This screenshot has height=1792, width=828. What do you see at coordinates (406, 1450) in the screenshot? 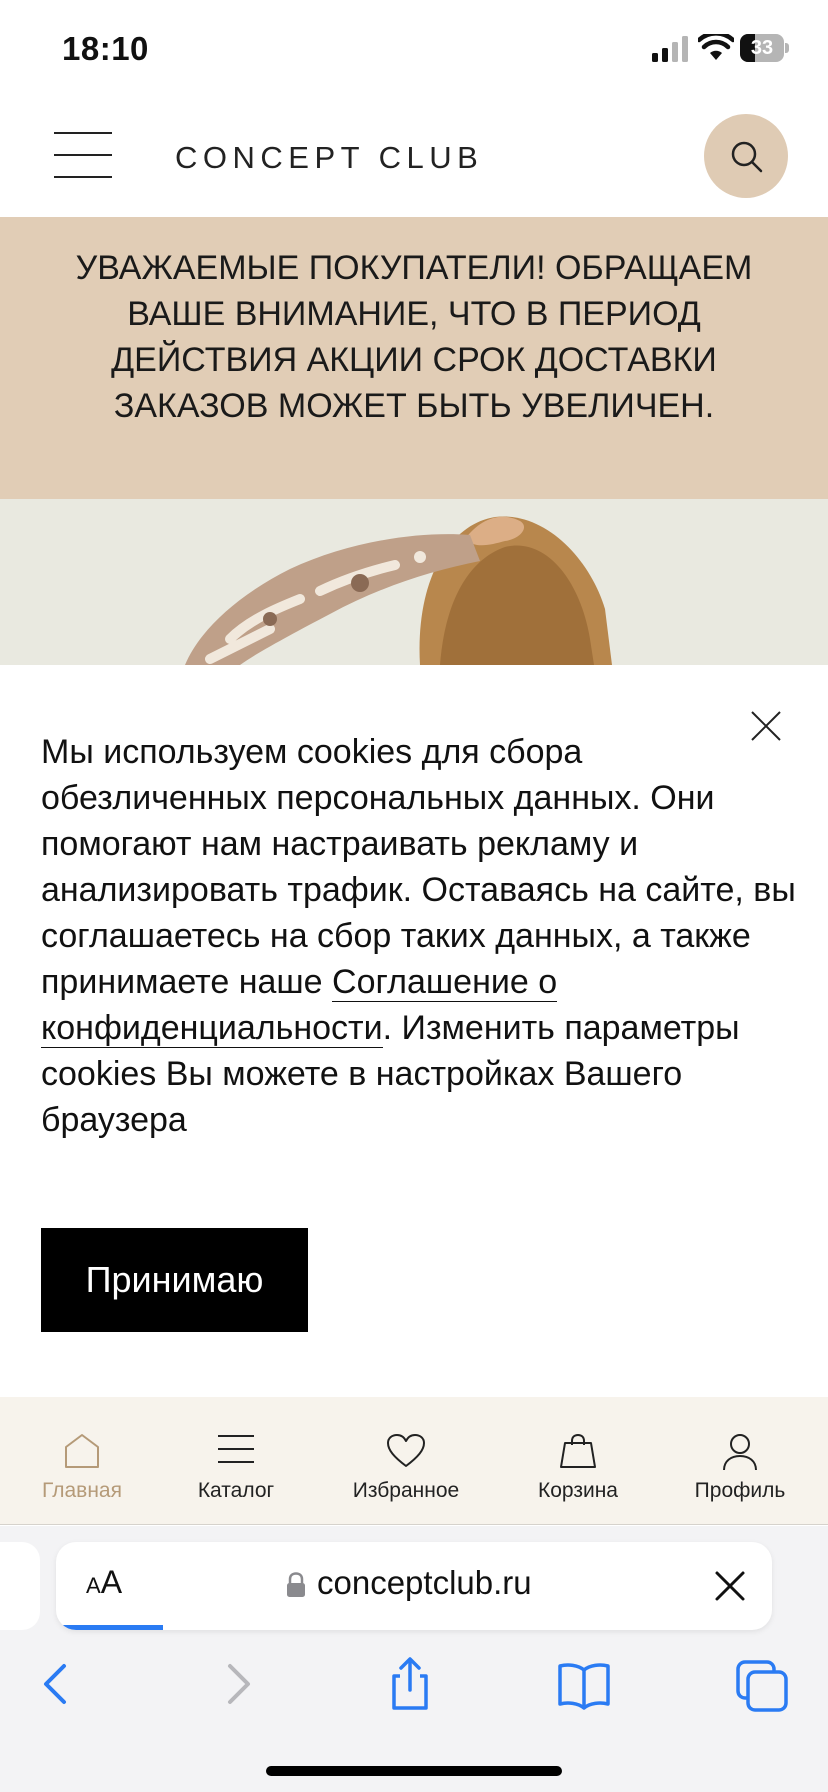
I see `heart-icon` at bounding box center [406, 1450].